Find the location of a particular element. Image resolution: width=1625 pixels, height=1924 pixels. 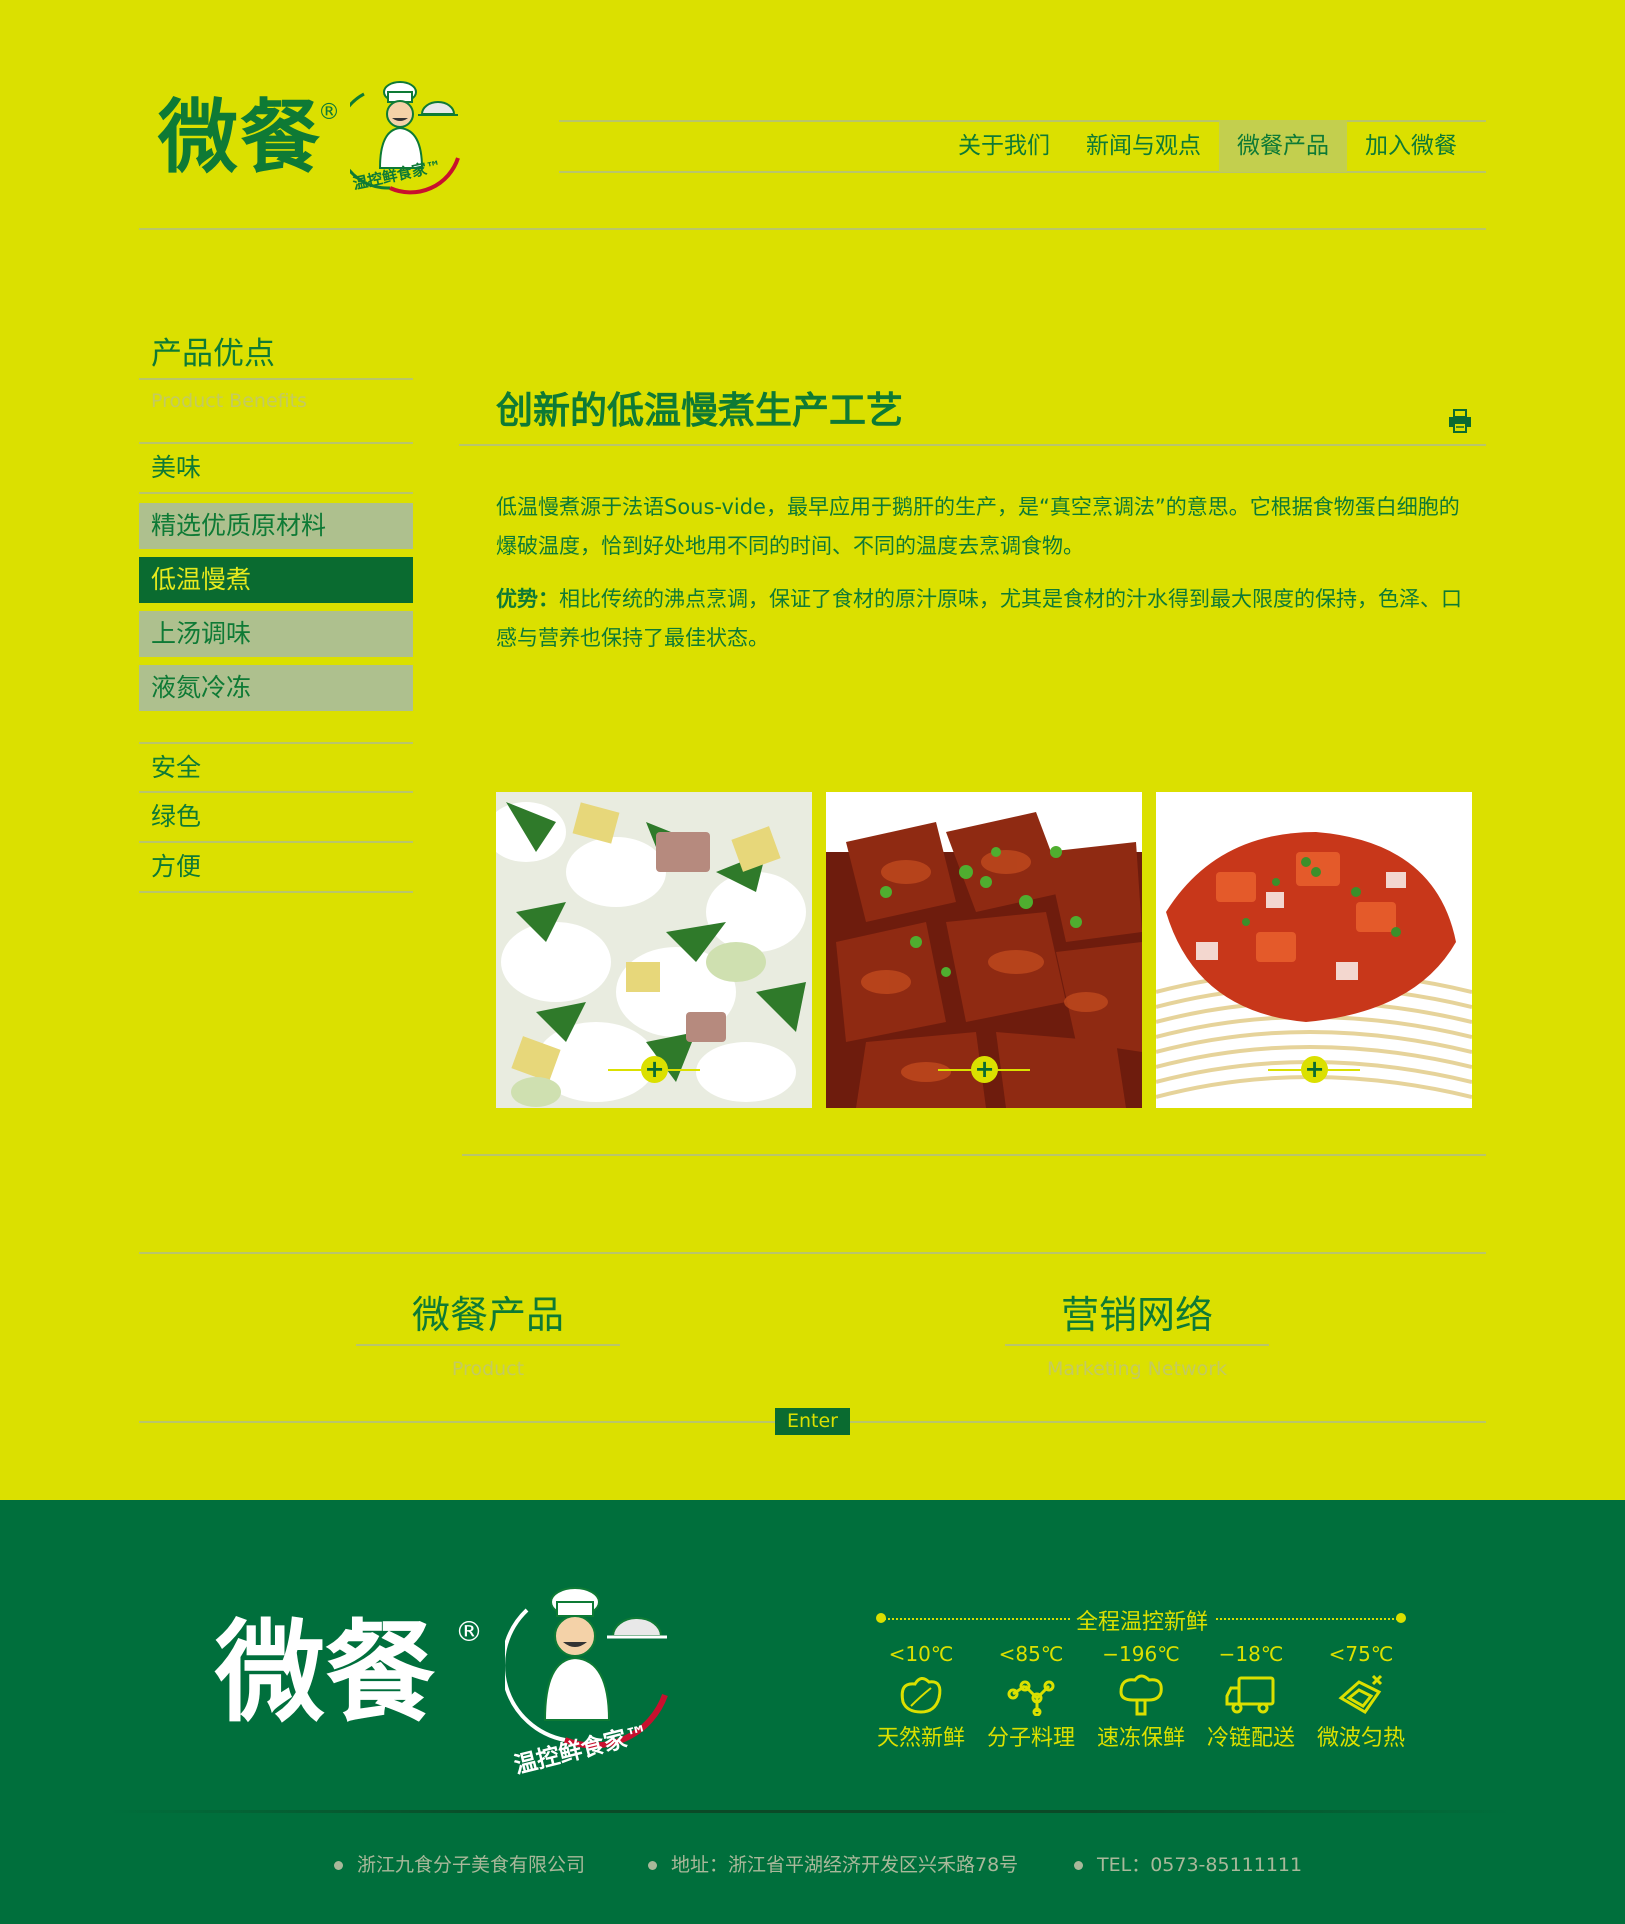

logo-registered-mark: ® is located at coordinates (329, 112).